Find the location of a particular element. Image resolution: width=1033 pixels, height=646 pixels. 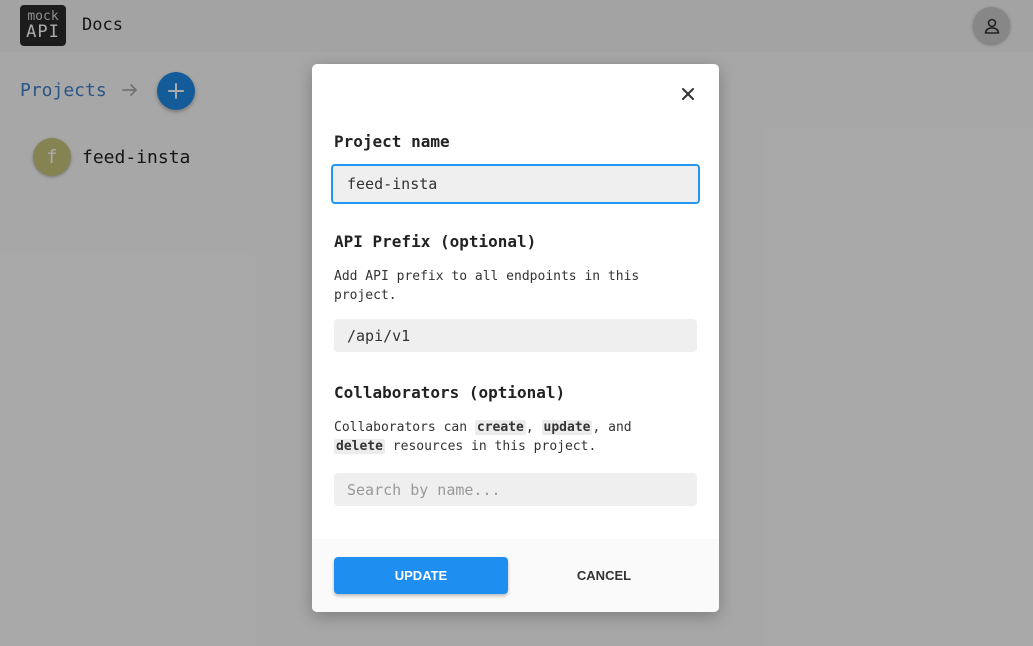

close-button is located at coordinates (688, 94).